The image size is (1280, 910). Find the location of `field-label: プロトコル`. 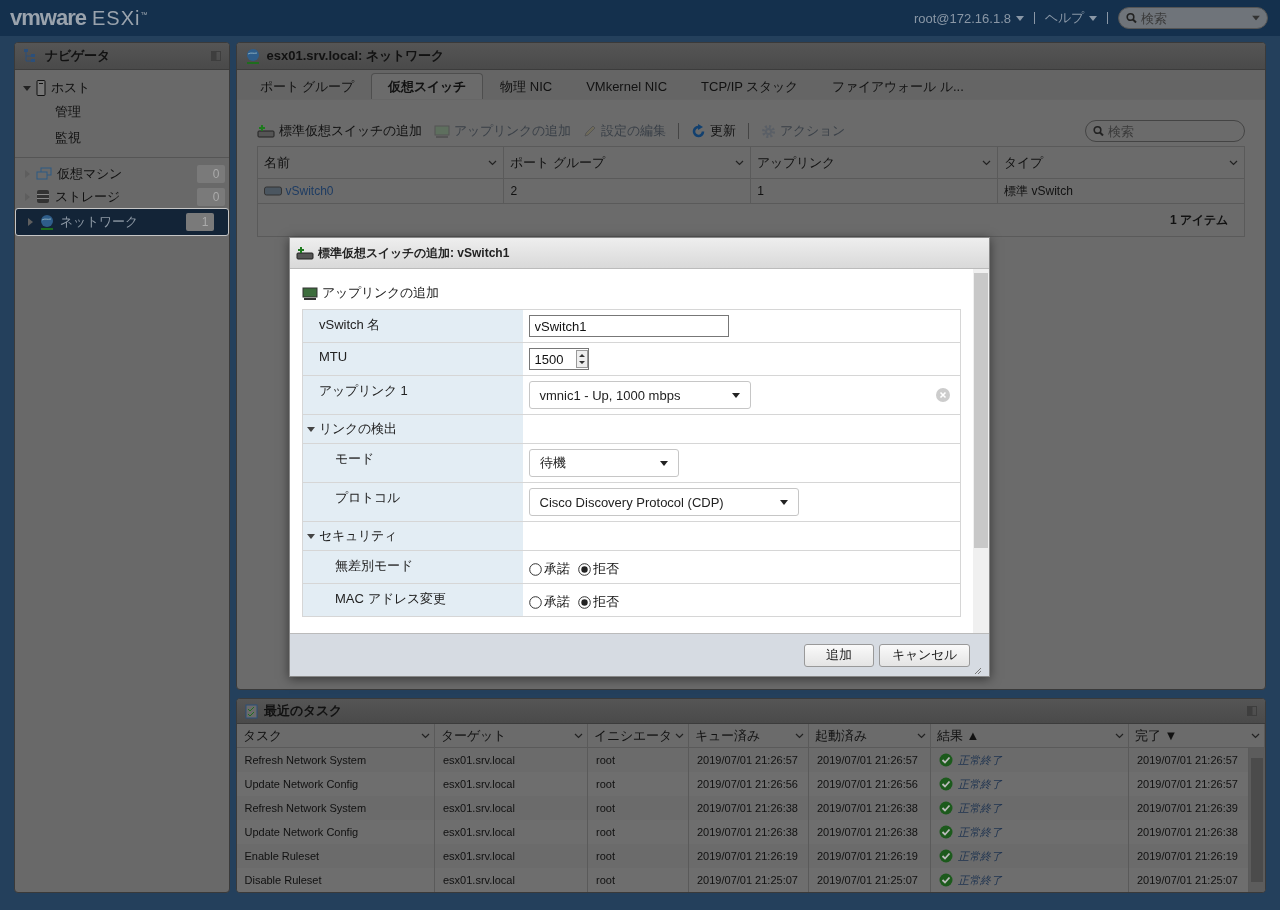

field-label: プロトコル is located at coordinates (367, 497).